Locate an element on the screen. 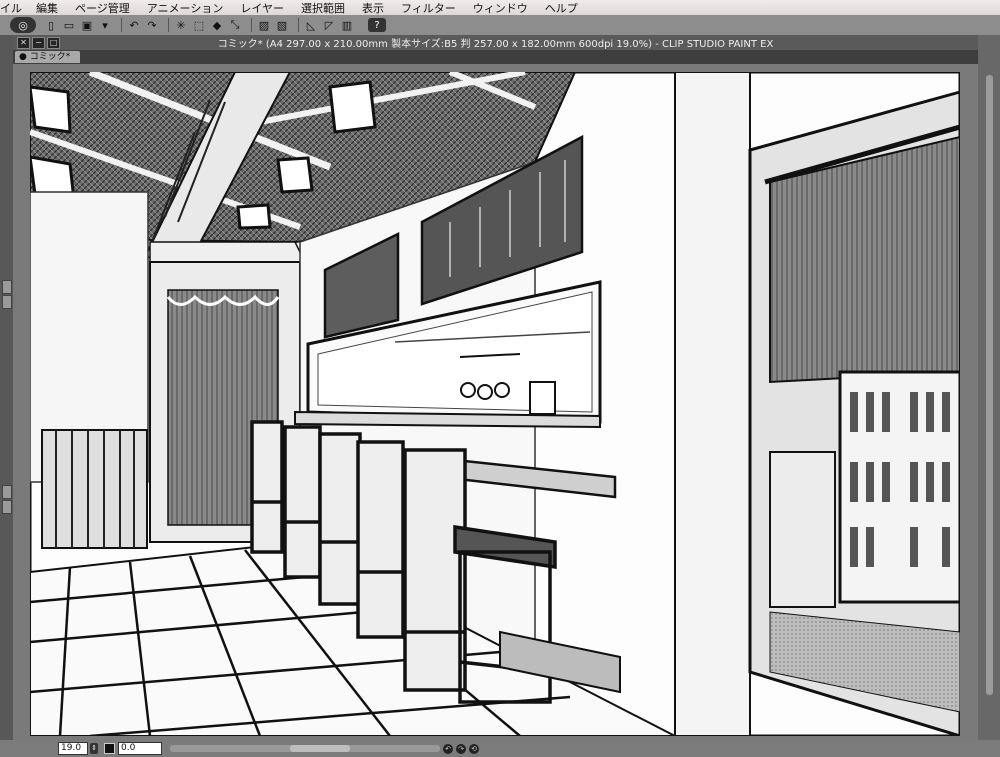  menu-window: ウィンドウ is located at coordinates (500, 8).